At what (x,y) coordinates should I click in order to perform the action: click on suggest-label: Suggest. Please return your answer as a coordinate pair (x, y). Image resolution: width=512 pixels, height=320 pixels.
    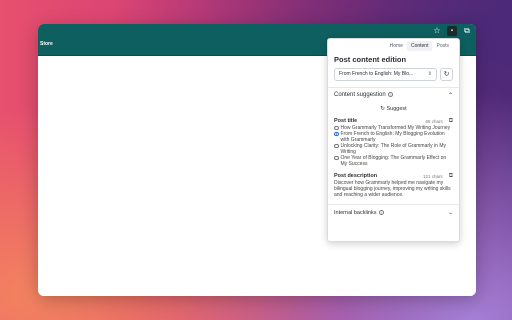
    Looking at the image, I should click on (396, 109).